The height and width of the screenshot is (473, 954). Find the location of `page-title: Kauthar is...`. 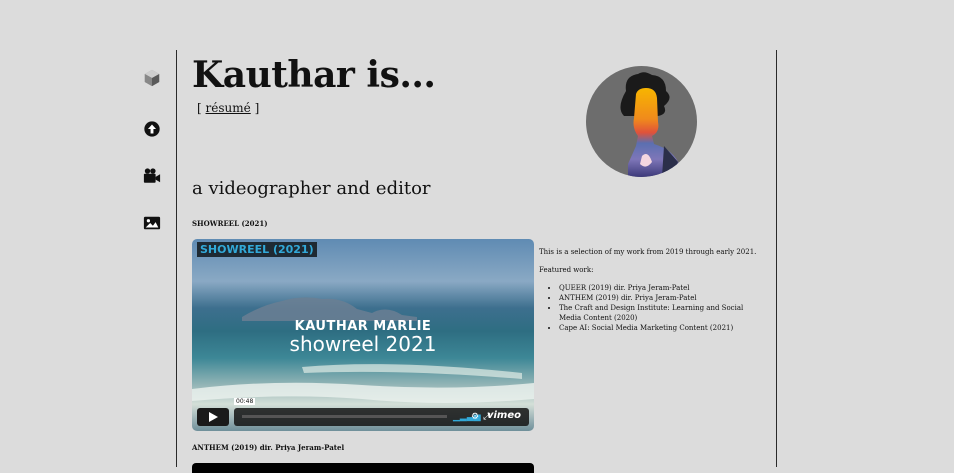

page-title: Kauthar is... is located at coordinates (314, 75).